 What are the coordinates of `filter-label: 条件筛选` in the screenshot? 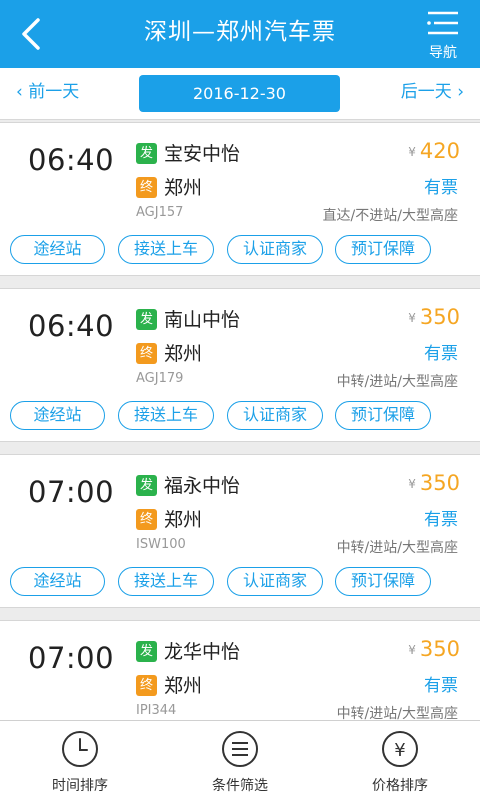 It's located at (240, 786).